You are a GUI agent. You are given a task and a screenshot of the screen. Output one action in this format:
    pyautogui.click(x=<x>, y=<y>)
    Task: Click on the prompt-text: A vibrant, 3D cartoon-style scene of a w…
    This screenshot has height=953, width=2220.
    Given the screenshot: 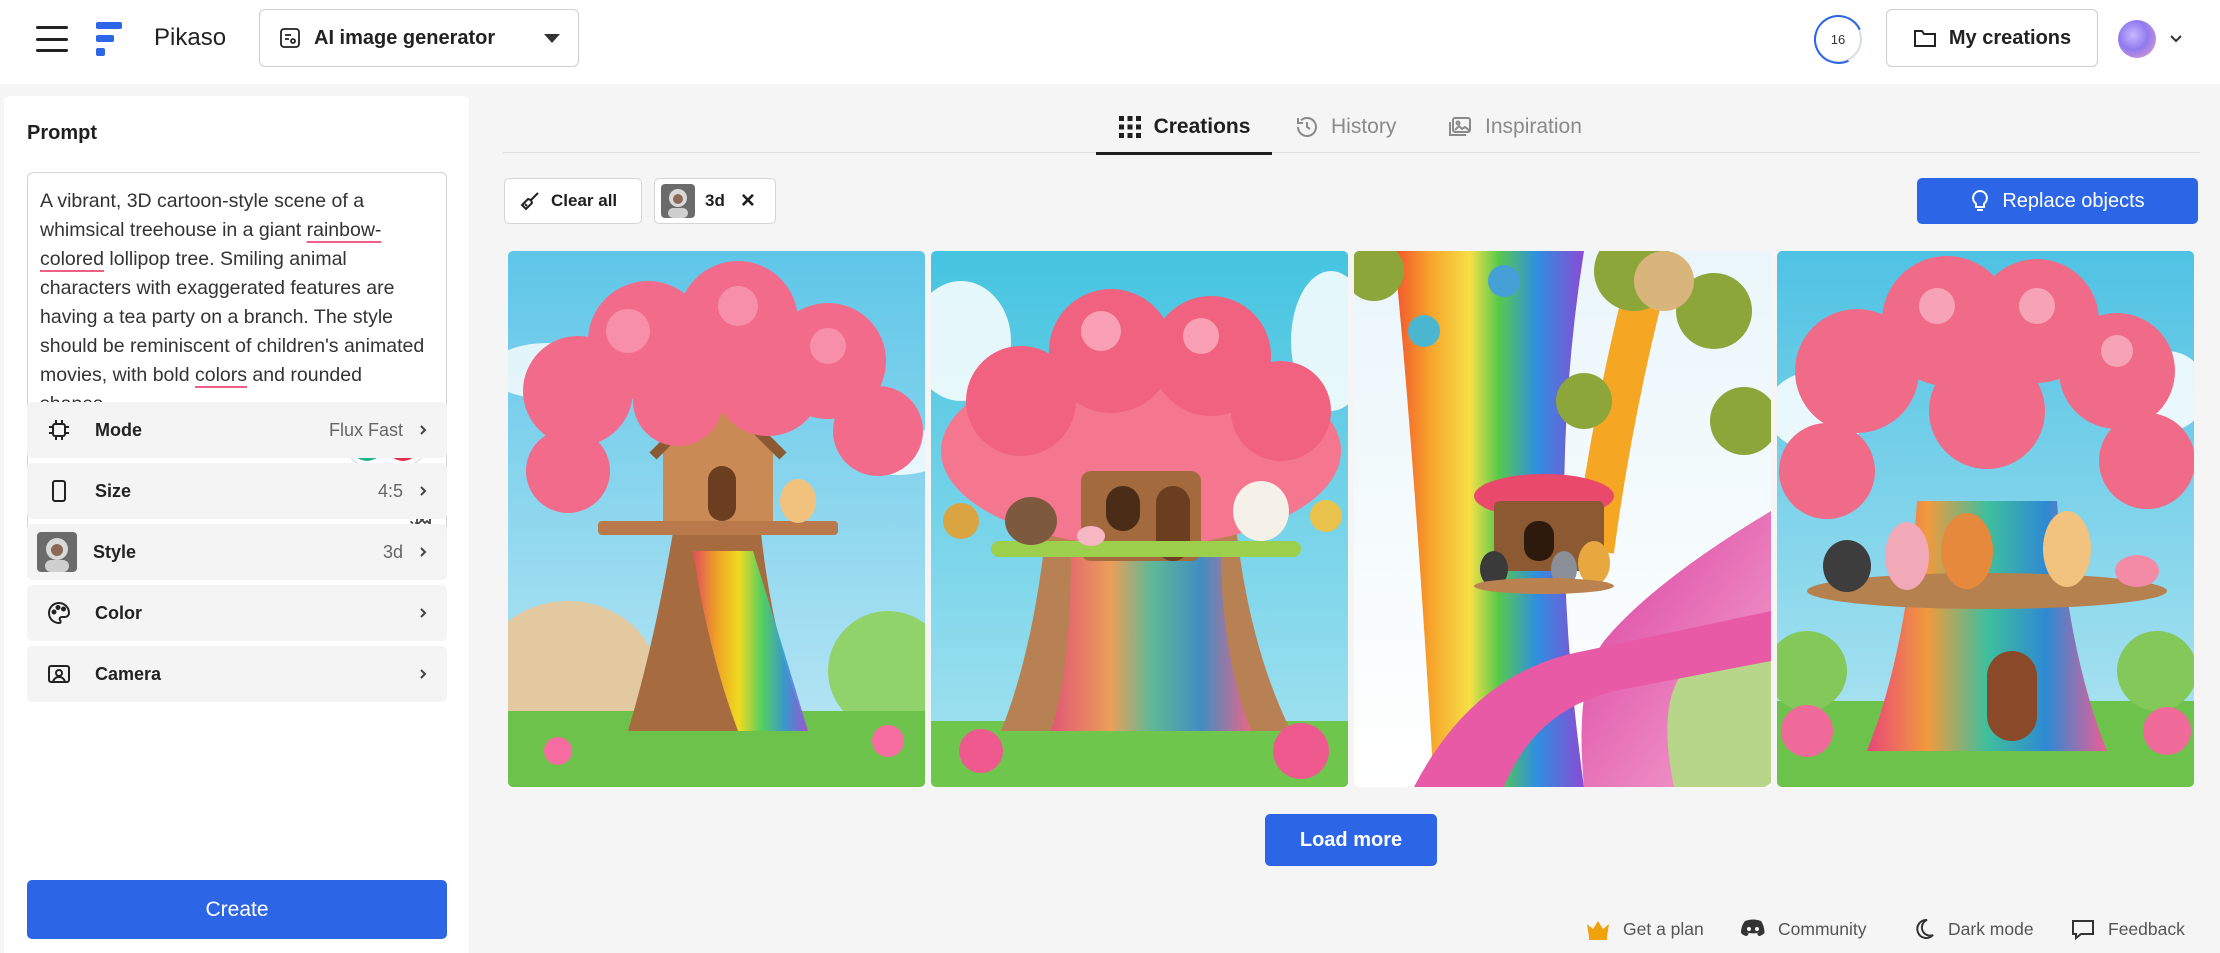 What is the action you would take?
    pyautogui.click(x=237, y=303)
    